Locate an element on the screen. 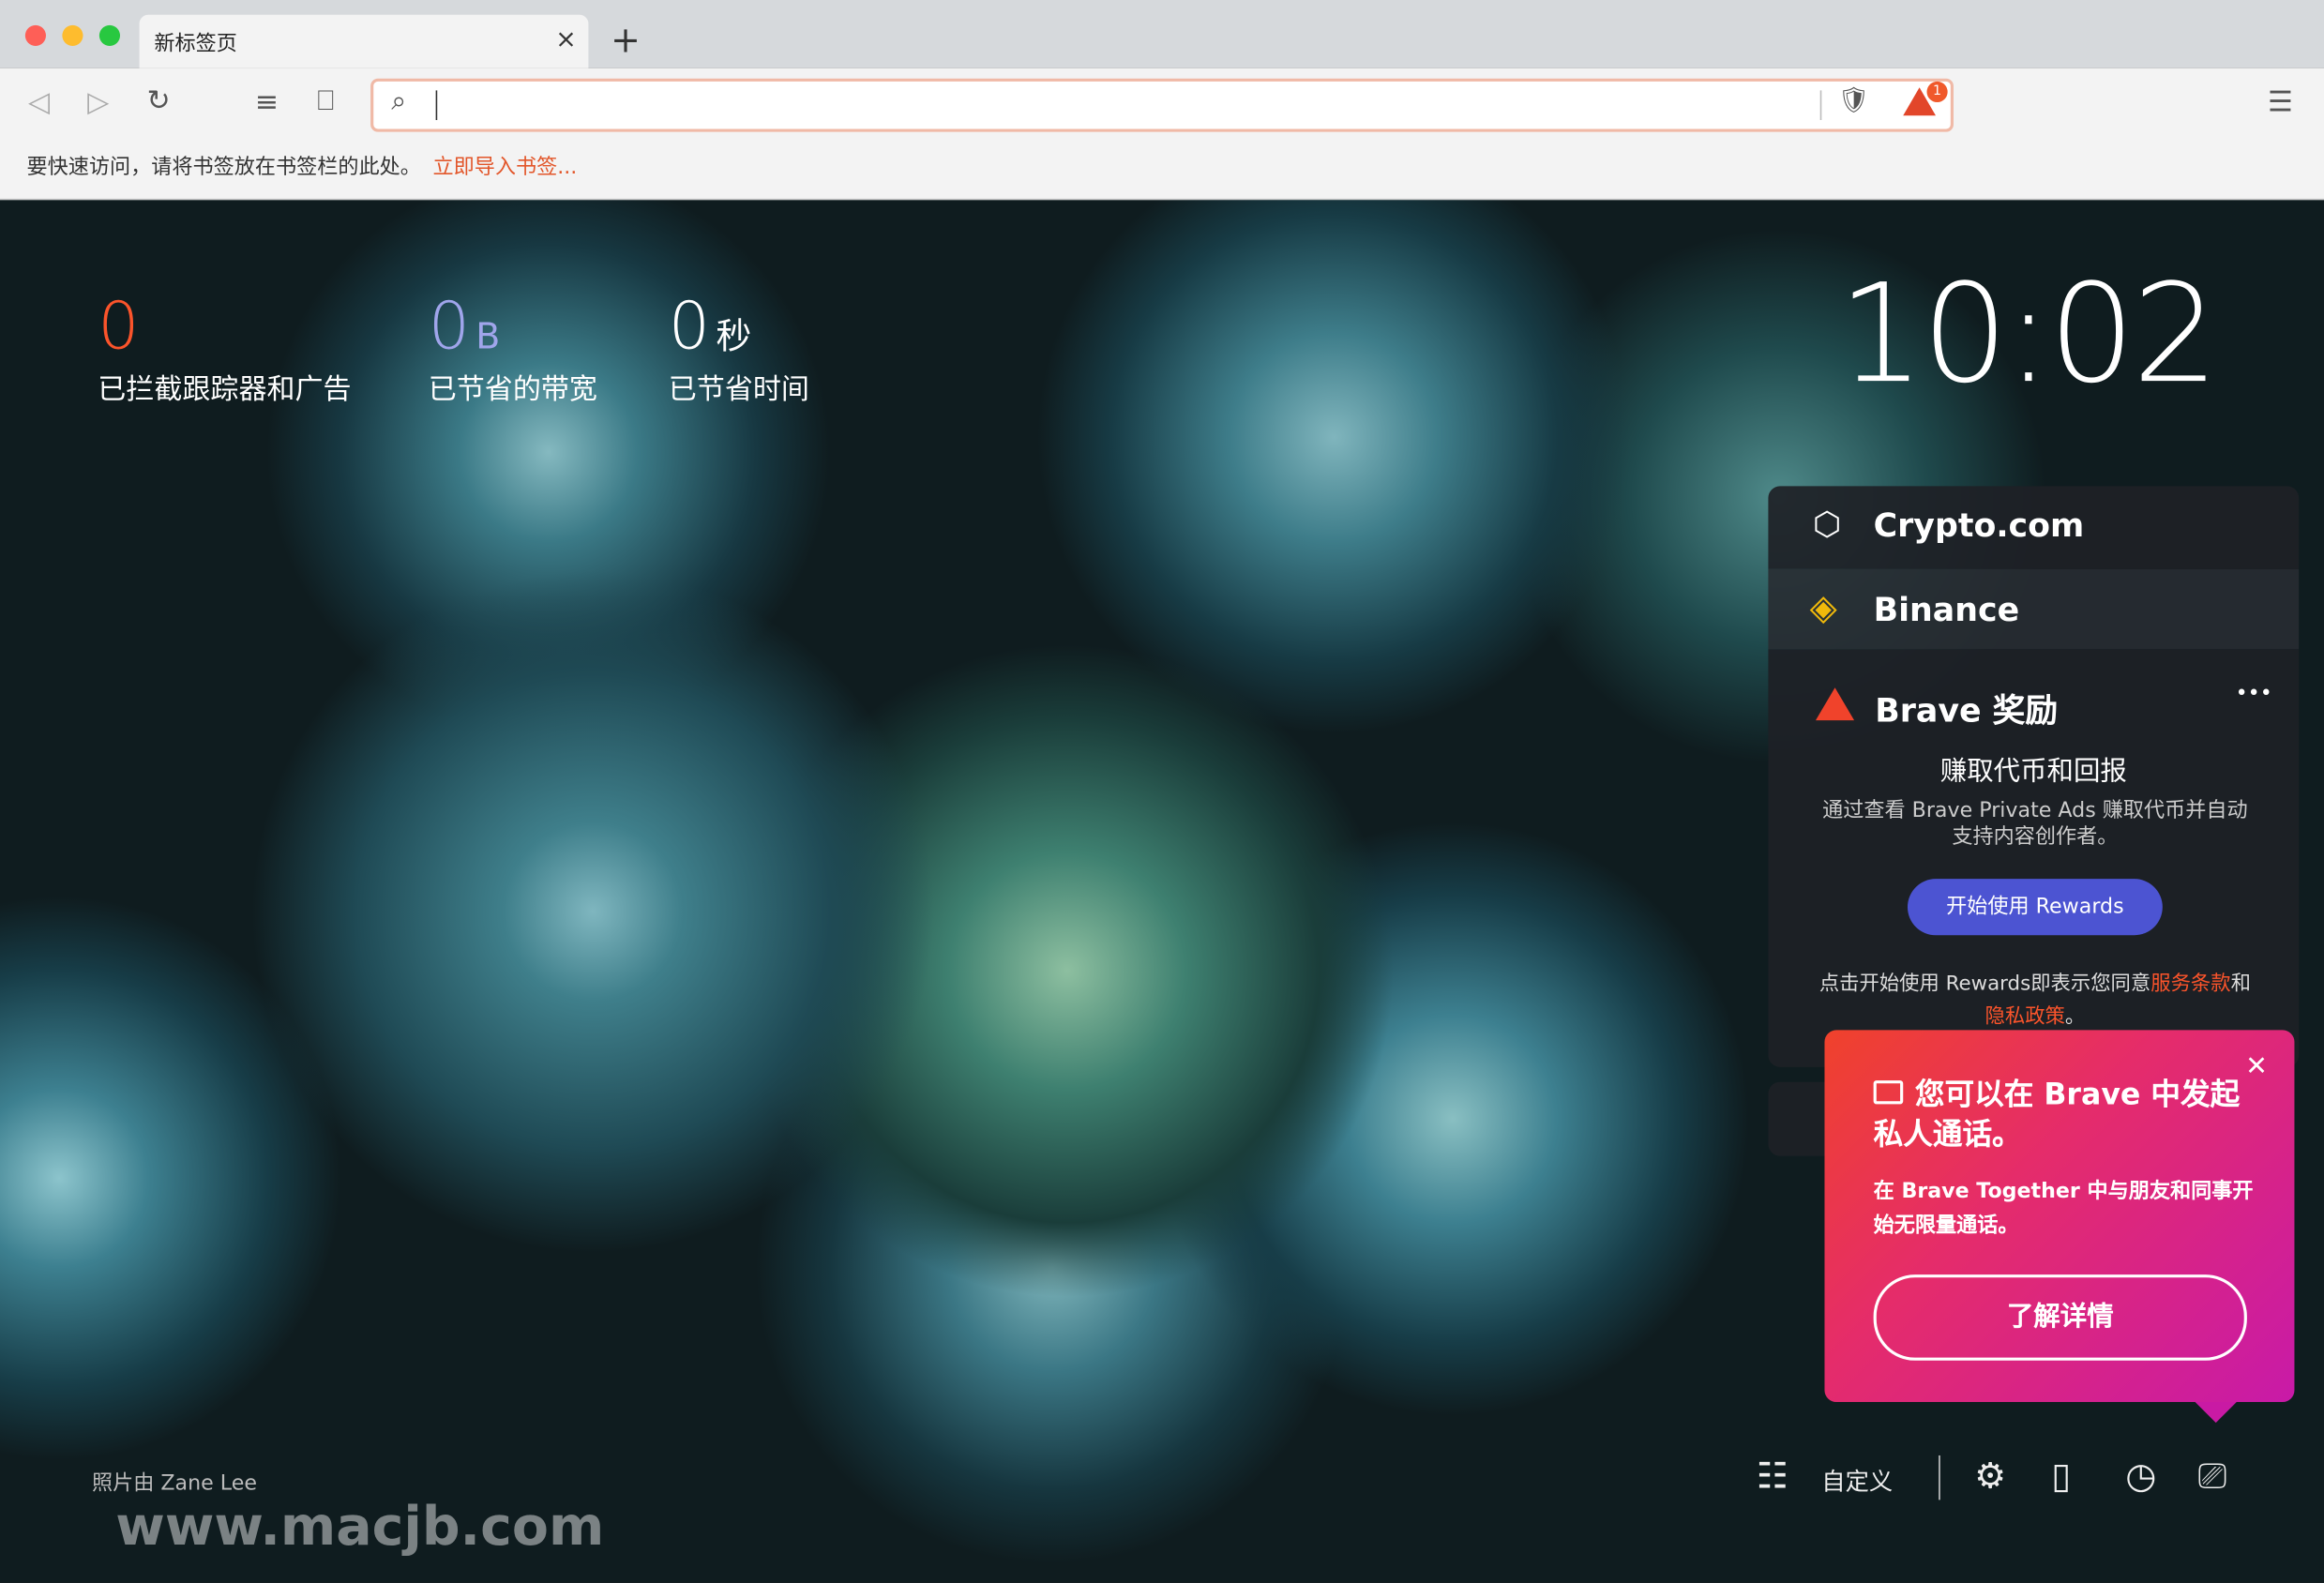  popup-body: 在 Brave Together 中与朋友和同事开始无限量通话。 is located at coordinates (2063, 1208).